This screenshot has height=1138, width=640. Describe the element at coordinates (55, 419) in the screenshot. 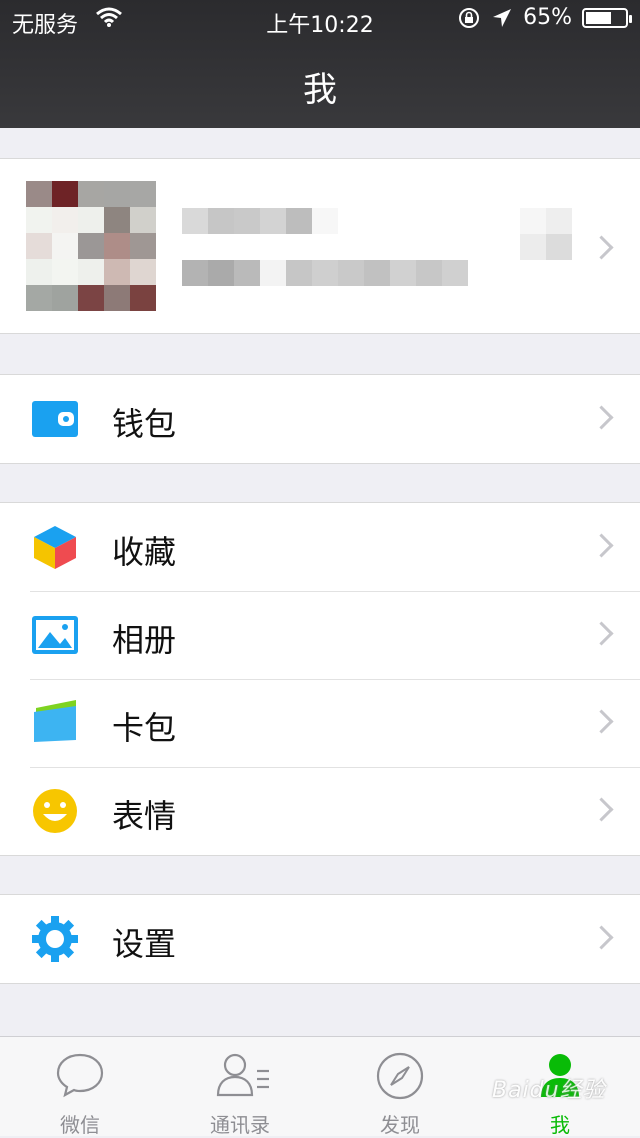

I see `wallet-icon` at that location.